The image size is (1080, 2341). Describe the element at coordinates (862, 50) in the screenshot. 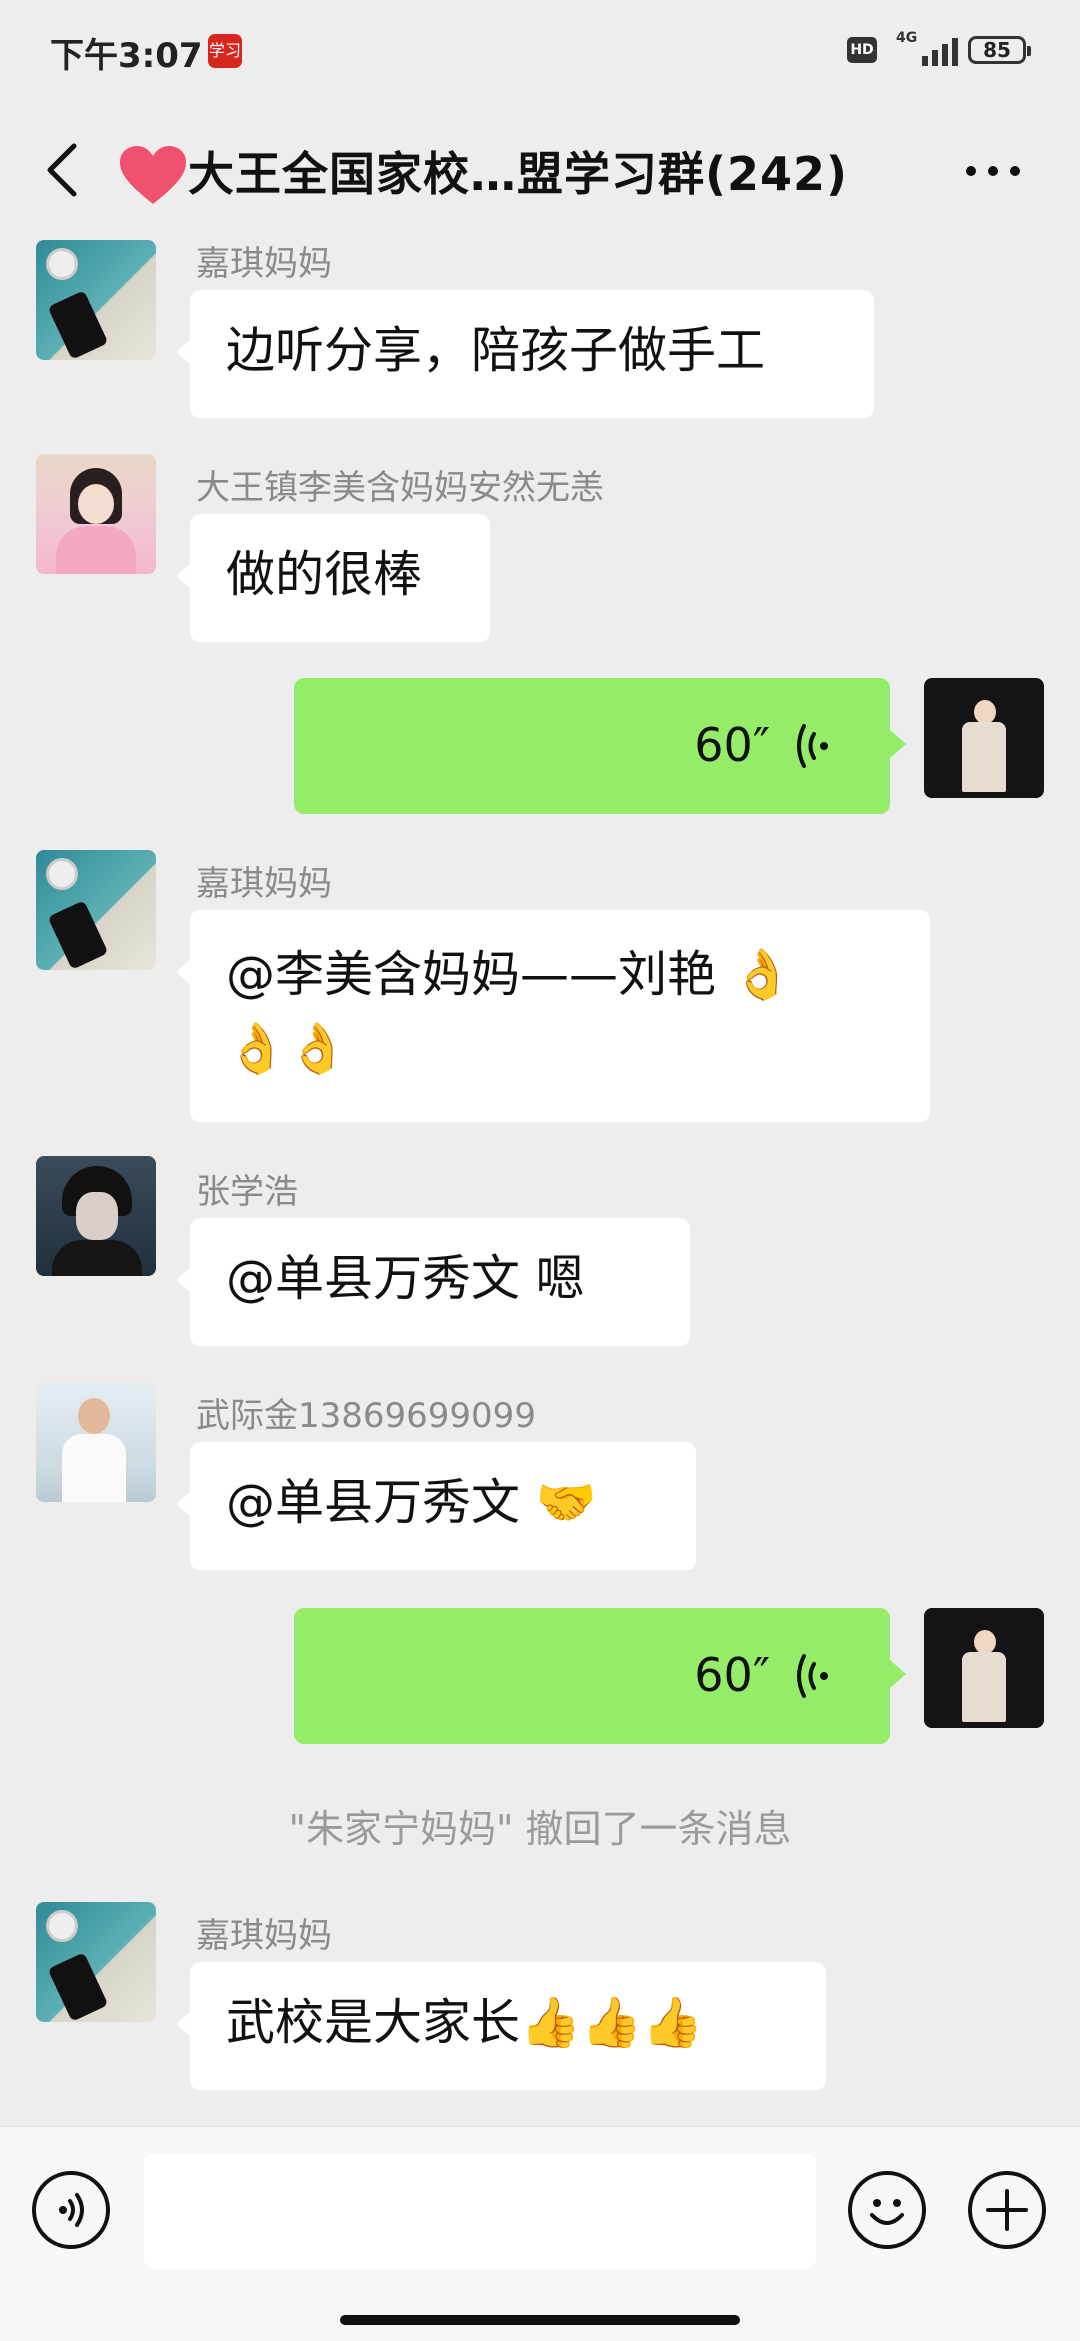

I see `hd-indicator: HD` at that location.